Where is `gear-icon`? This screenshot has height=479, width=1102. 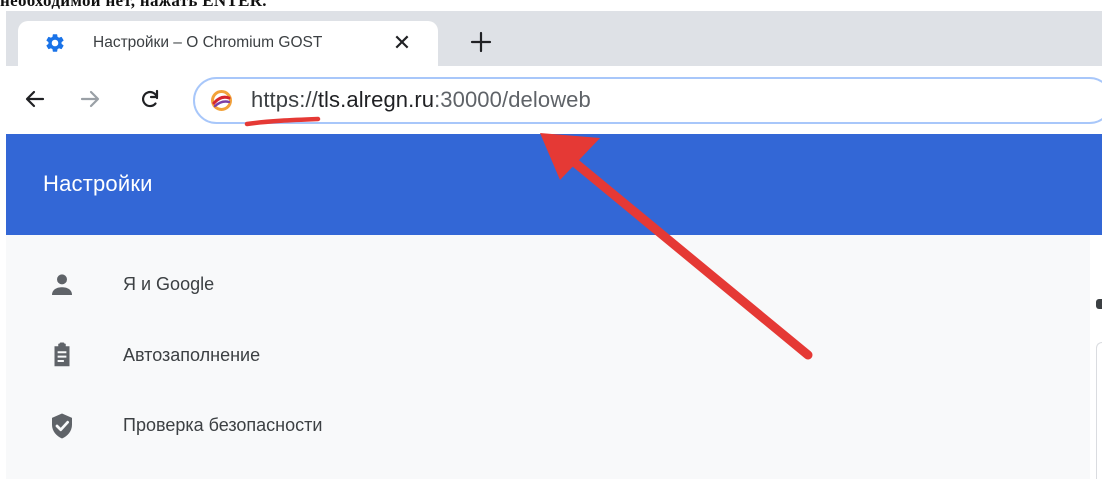 gear-icon is located at coordinates (55, 43).